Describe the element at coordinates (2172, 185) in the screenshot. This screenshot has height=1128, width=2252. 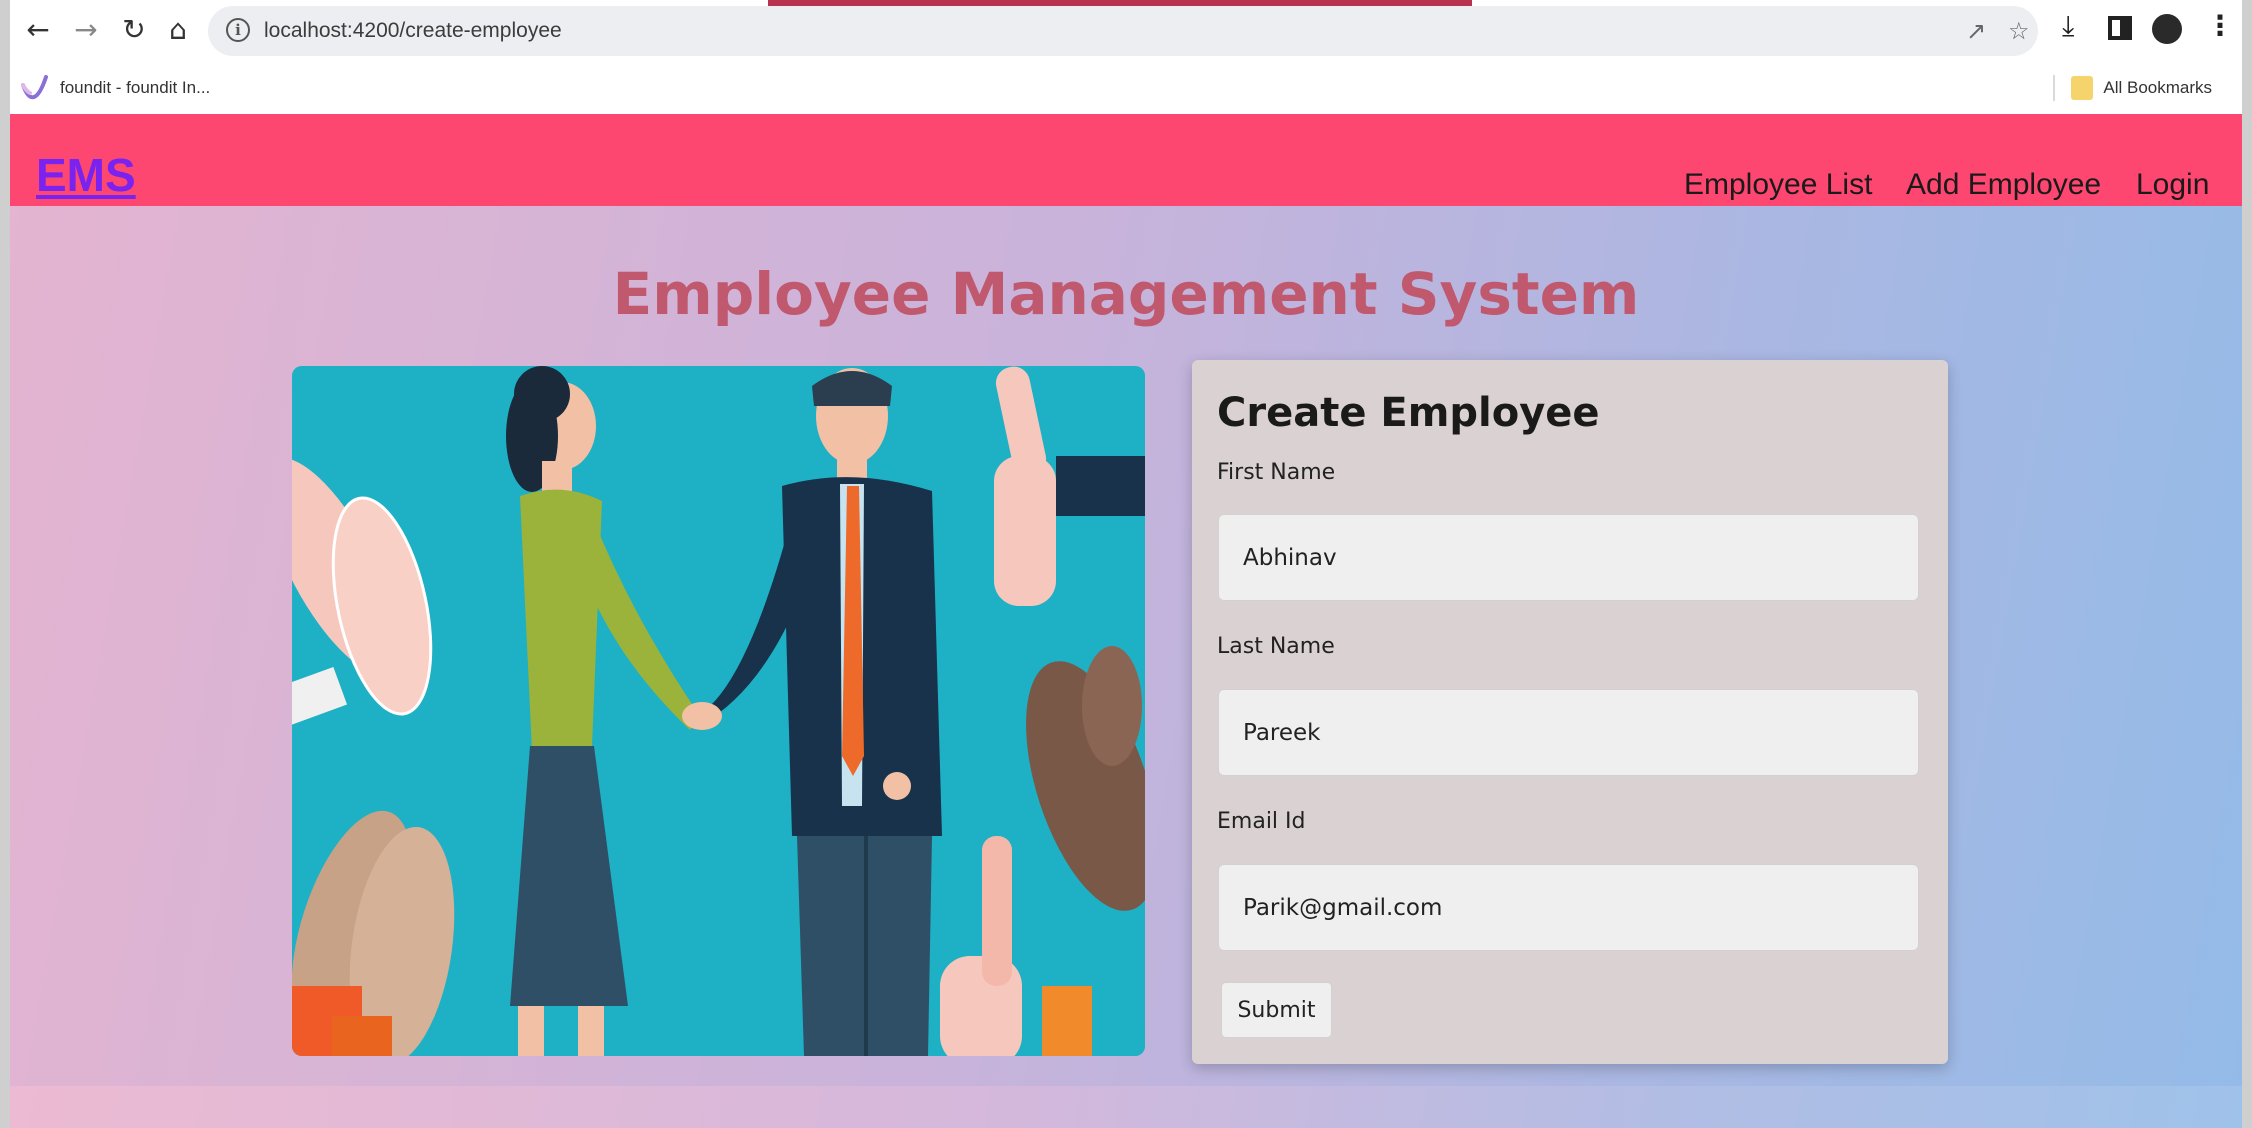
I see `nav-login-link: Login` at that location.